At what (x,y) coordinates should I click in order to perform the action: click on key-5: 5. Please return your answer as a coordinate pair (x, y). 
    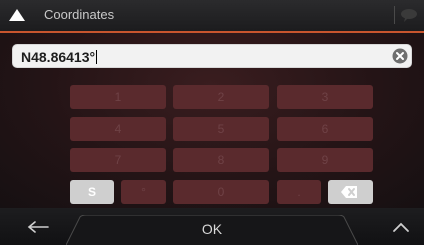
    Looking at the image, I should click on (221, 129).